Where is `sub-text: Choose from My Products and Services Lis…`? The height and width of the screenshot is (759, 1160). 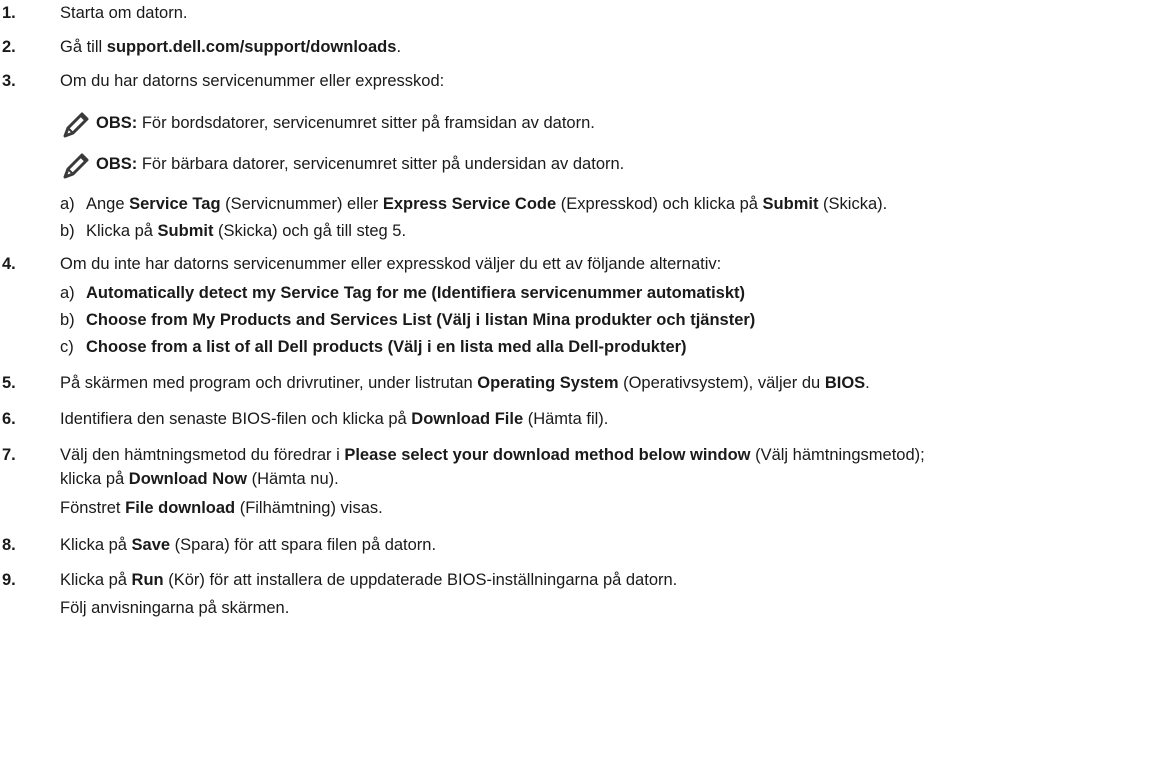 sub-text: Choose from My Products and Services Lis… is located at coordinates (420, 320).